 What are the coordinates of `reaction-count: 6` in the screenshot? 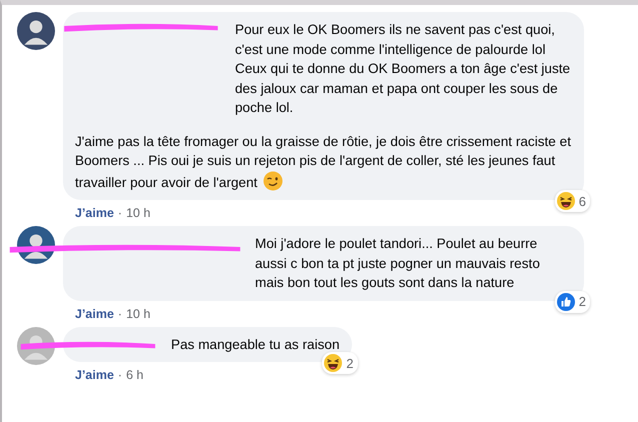 It's located at (572, 201).